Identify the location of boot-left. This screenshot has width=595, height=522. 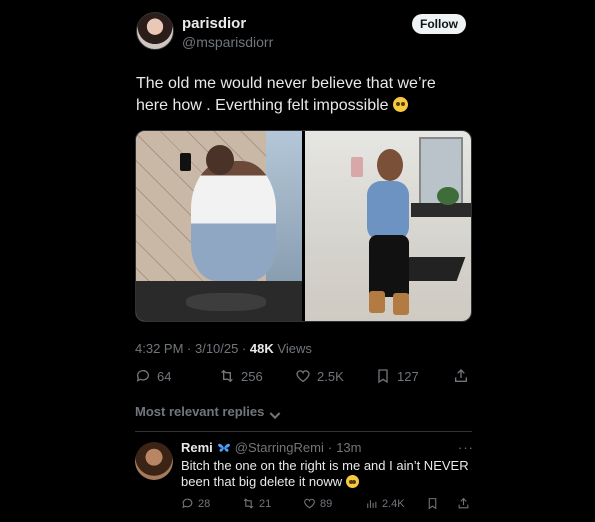
(377, 302).